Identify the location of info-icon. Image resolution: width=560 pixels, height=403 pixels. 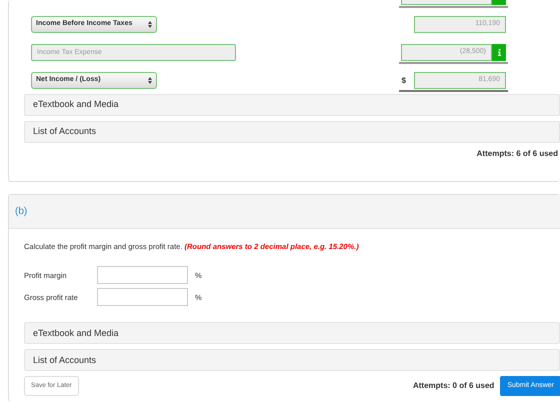
(499, 52).